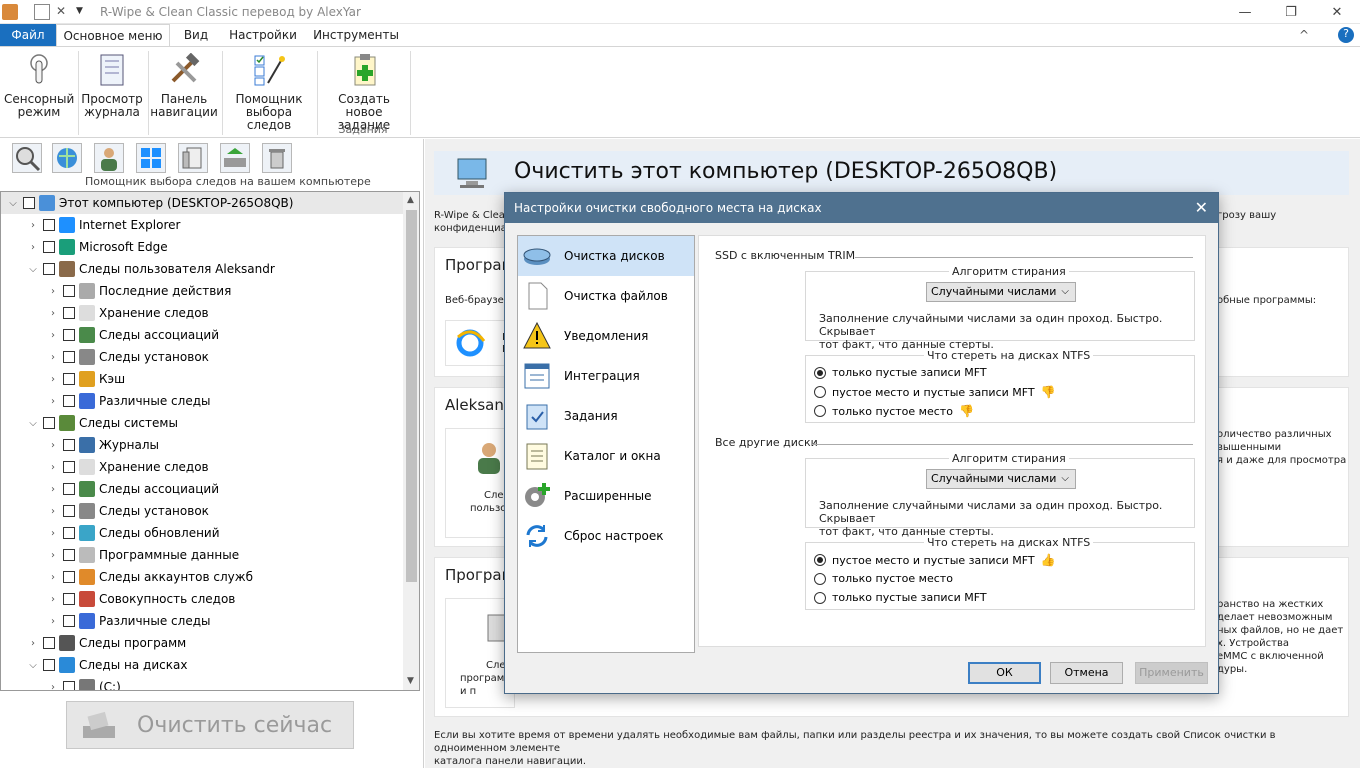 The width and height of the screenshot is (1360, 768). What do you see at coordinates (202, 291) in the screenshot?
I see `tree-item: › Последние действия` at bounding box center [202, 291].